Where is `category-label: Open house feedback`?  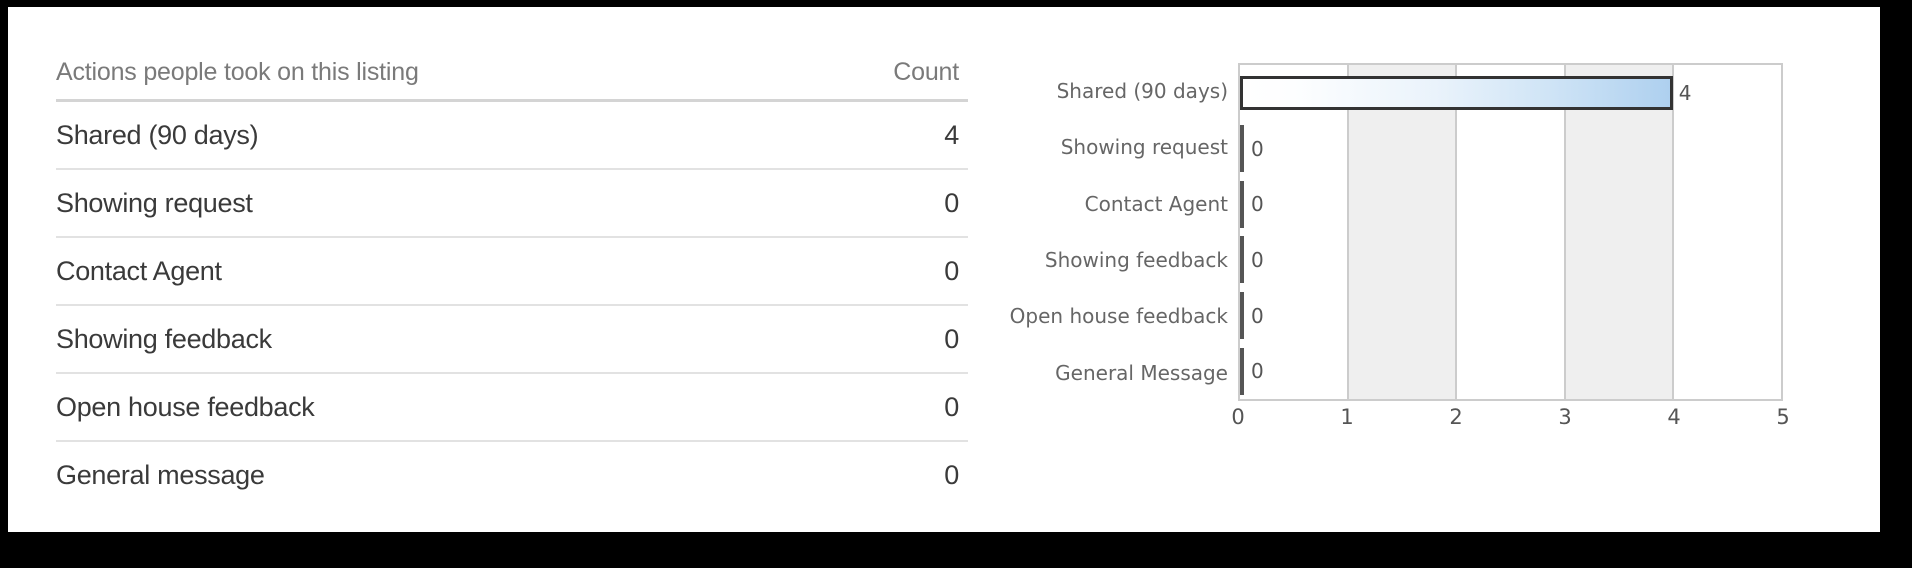
category-label: Open house feedback is located at coordinates (1118, 316).